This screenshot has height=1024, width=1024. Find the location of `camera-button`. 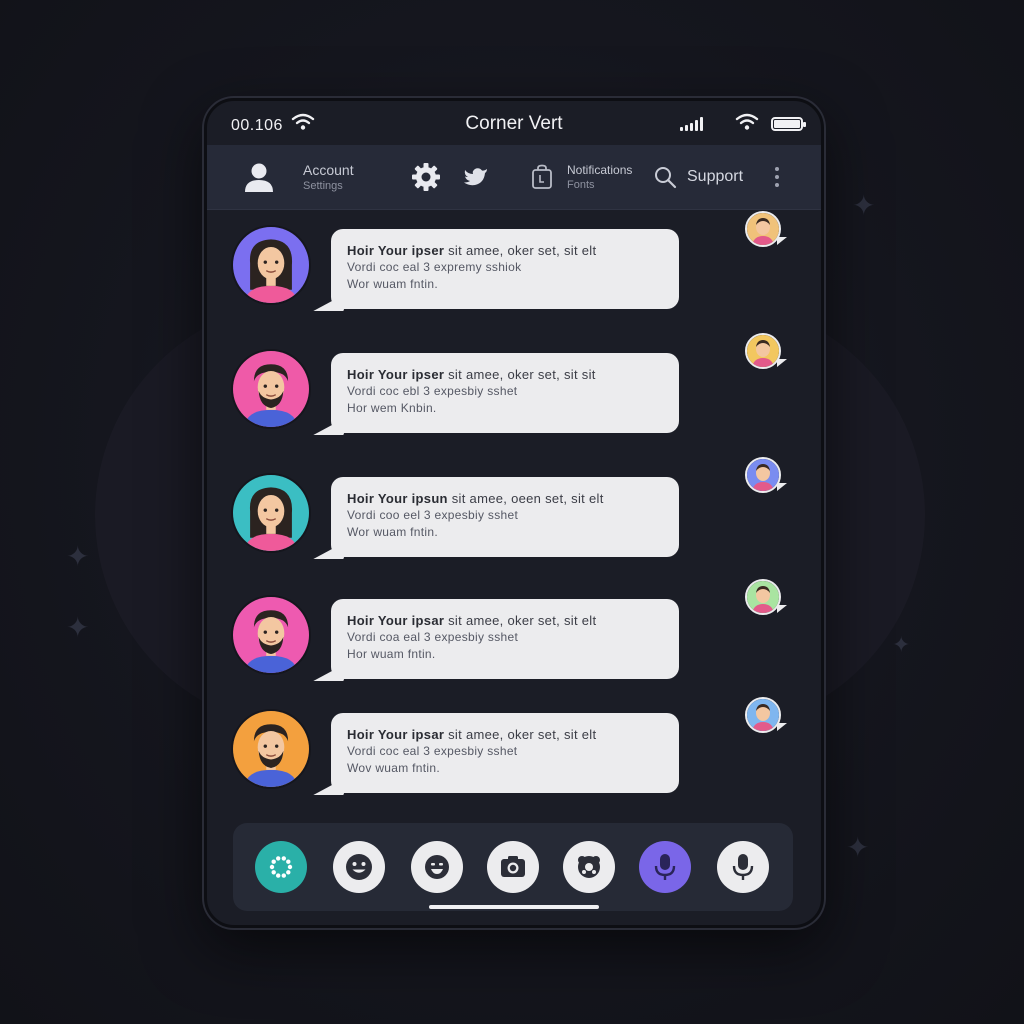

camera-button is located at coordinates (513, 867).